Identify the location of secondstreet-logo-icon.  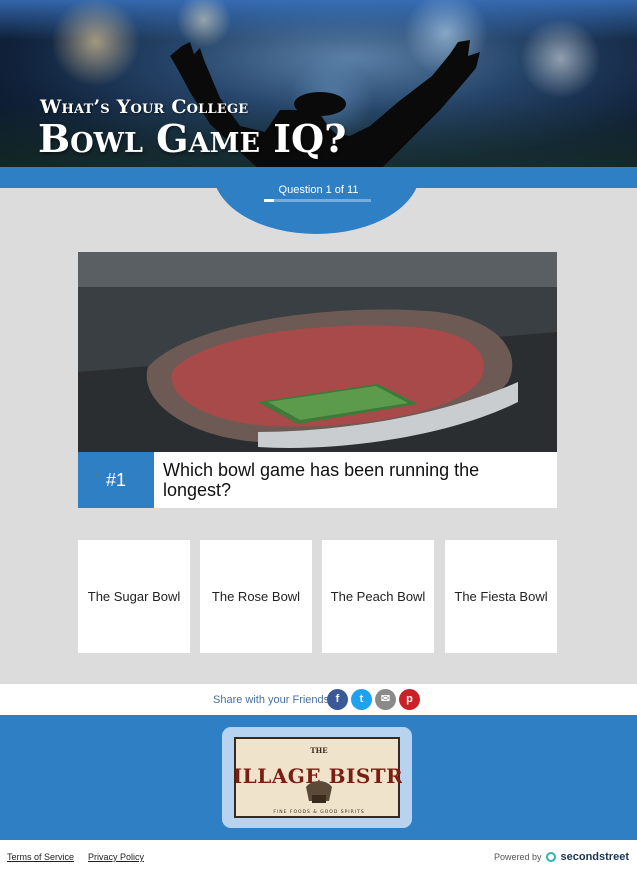
(551, 857).